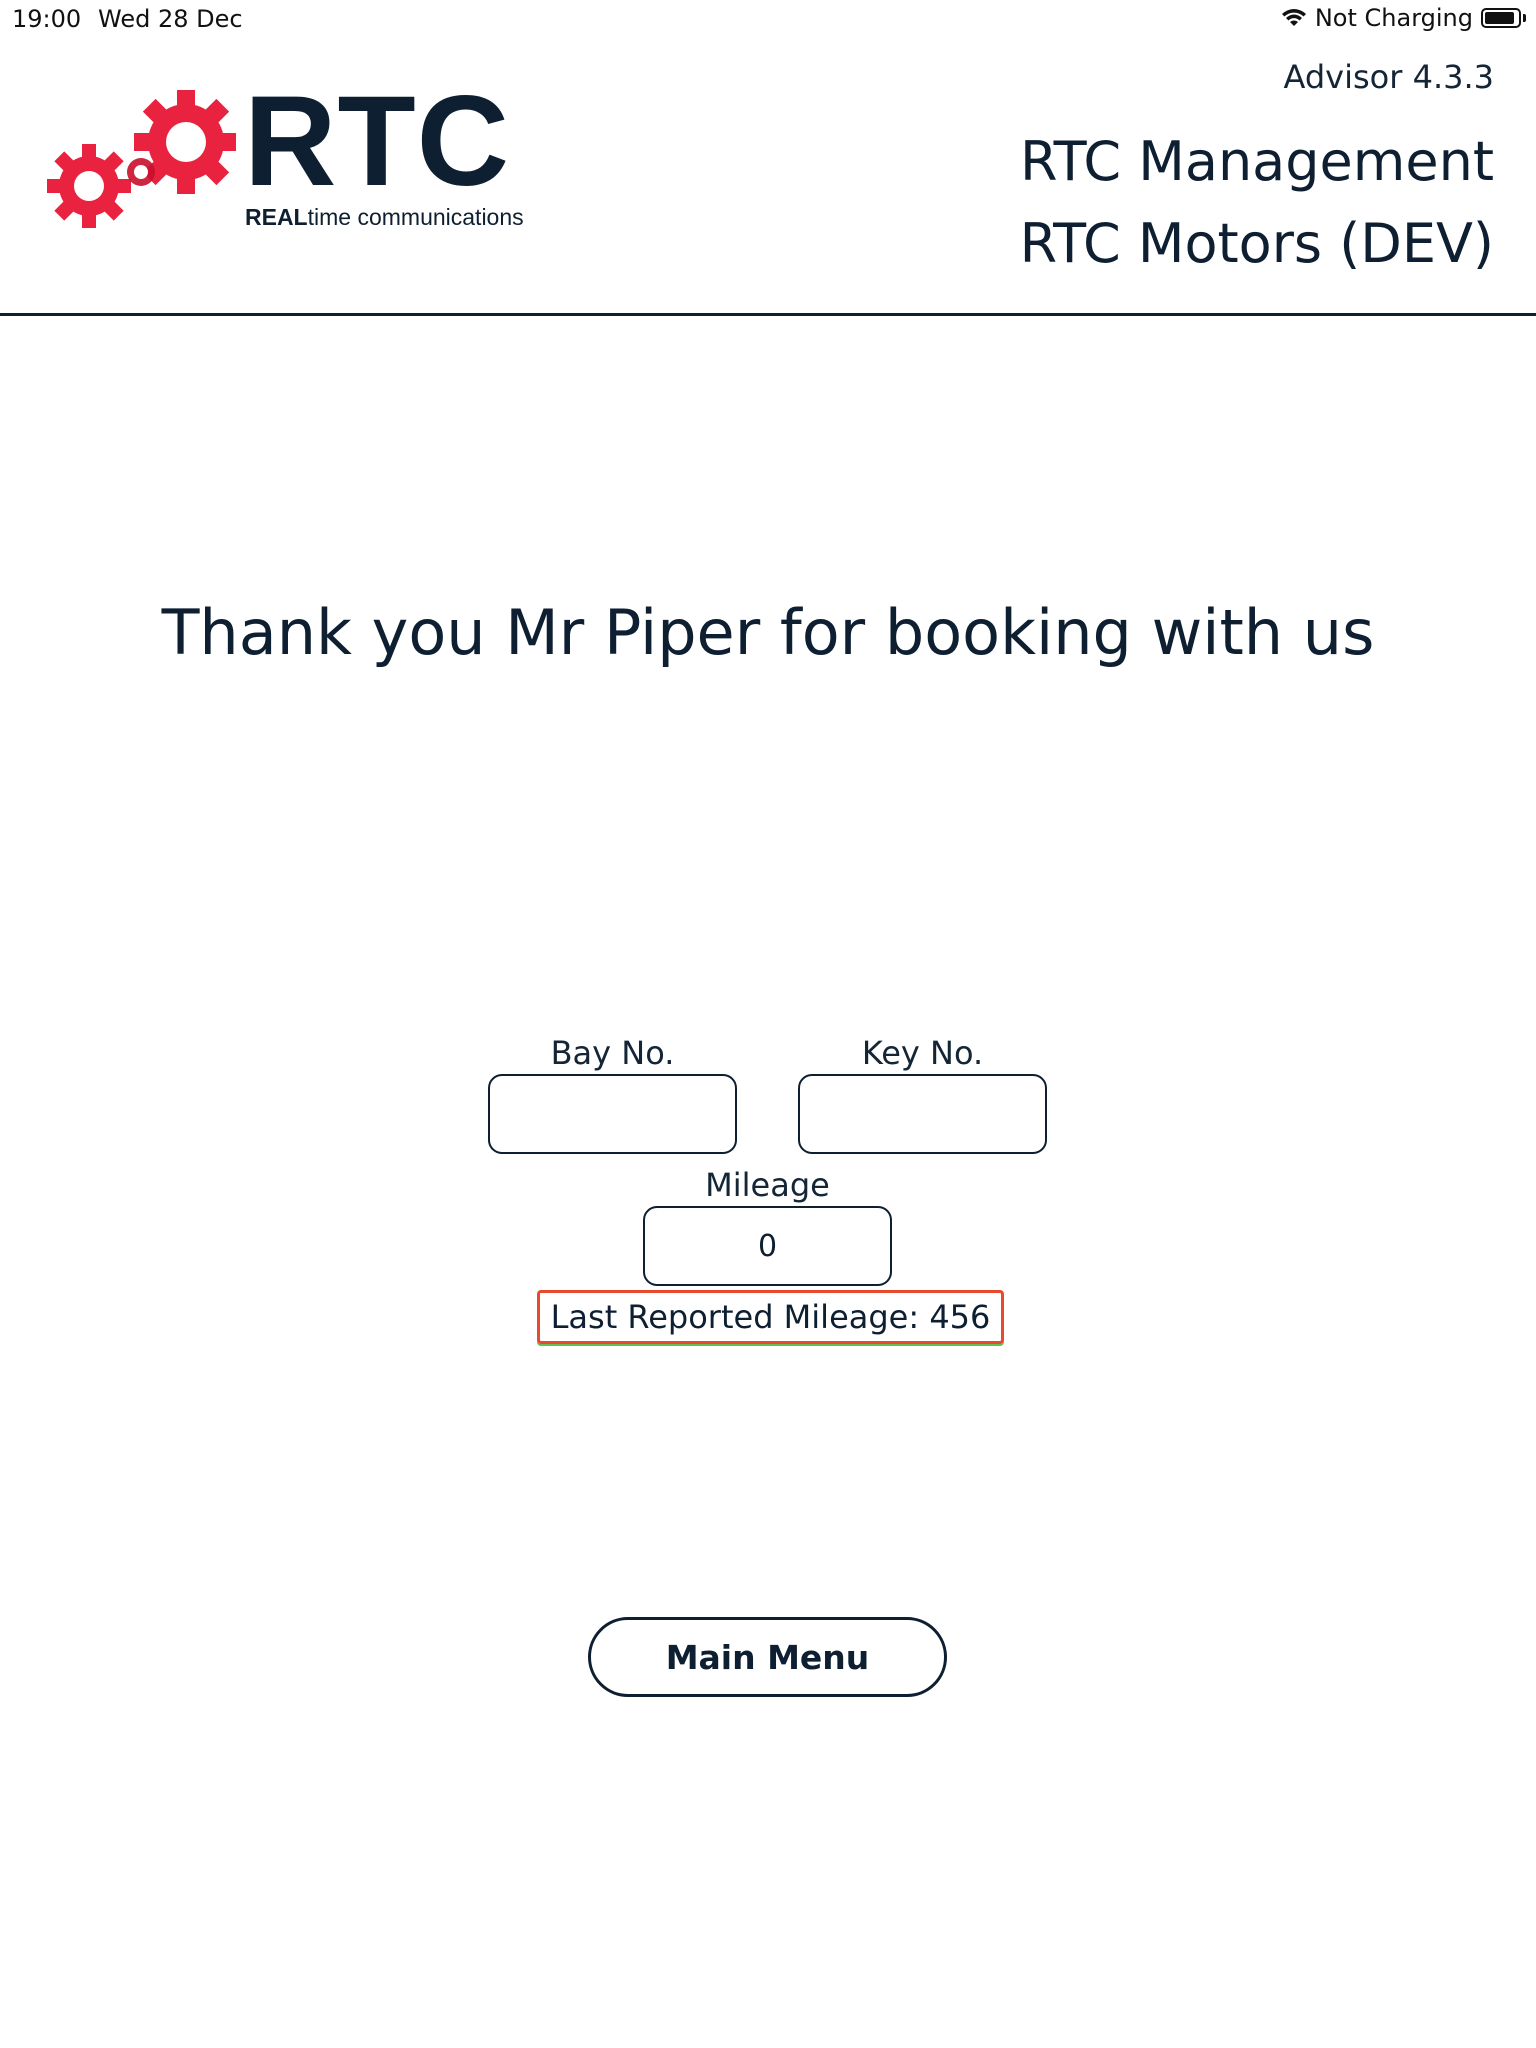 The height and width of the screenshot is (2048, 1536). What do you see at coordinates (276, 217) in the screenshot?
I see `logo-tagline-bold: REAL` at bounding box center [276, 217].